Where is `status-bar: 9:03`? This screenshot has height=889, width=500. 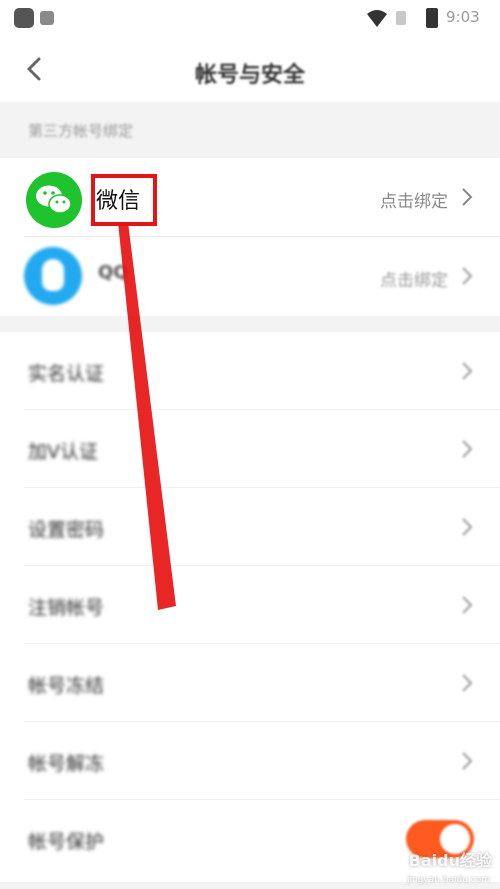 status-bar: 9:03 is located at coordinates (250, 18).